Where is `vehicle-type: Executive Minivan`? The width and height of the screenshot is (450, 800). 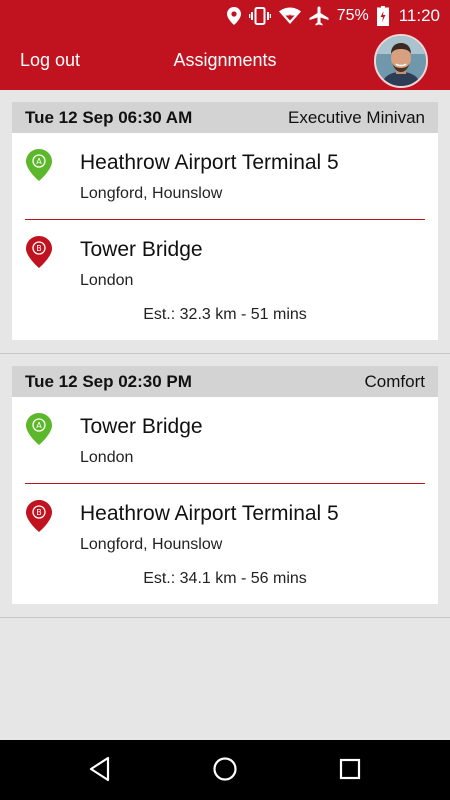 vehicle-type: Executive Minivan is located at coordinates (356, 117).